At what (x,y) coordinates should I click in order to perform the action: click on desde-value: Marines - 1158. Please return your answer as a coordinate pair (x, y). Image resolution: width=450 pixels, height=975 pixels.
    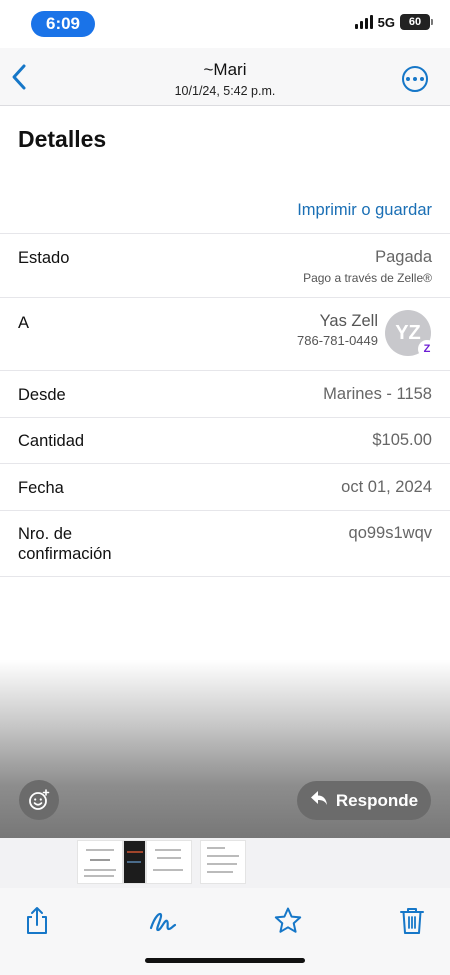
    Looking at the image, I should click on (377, 394).